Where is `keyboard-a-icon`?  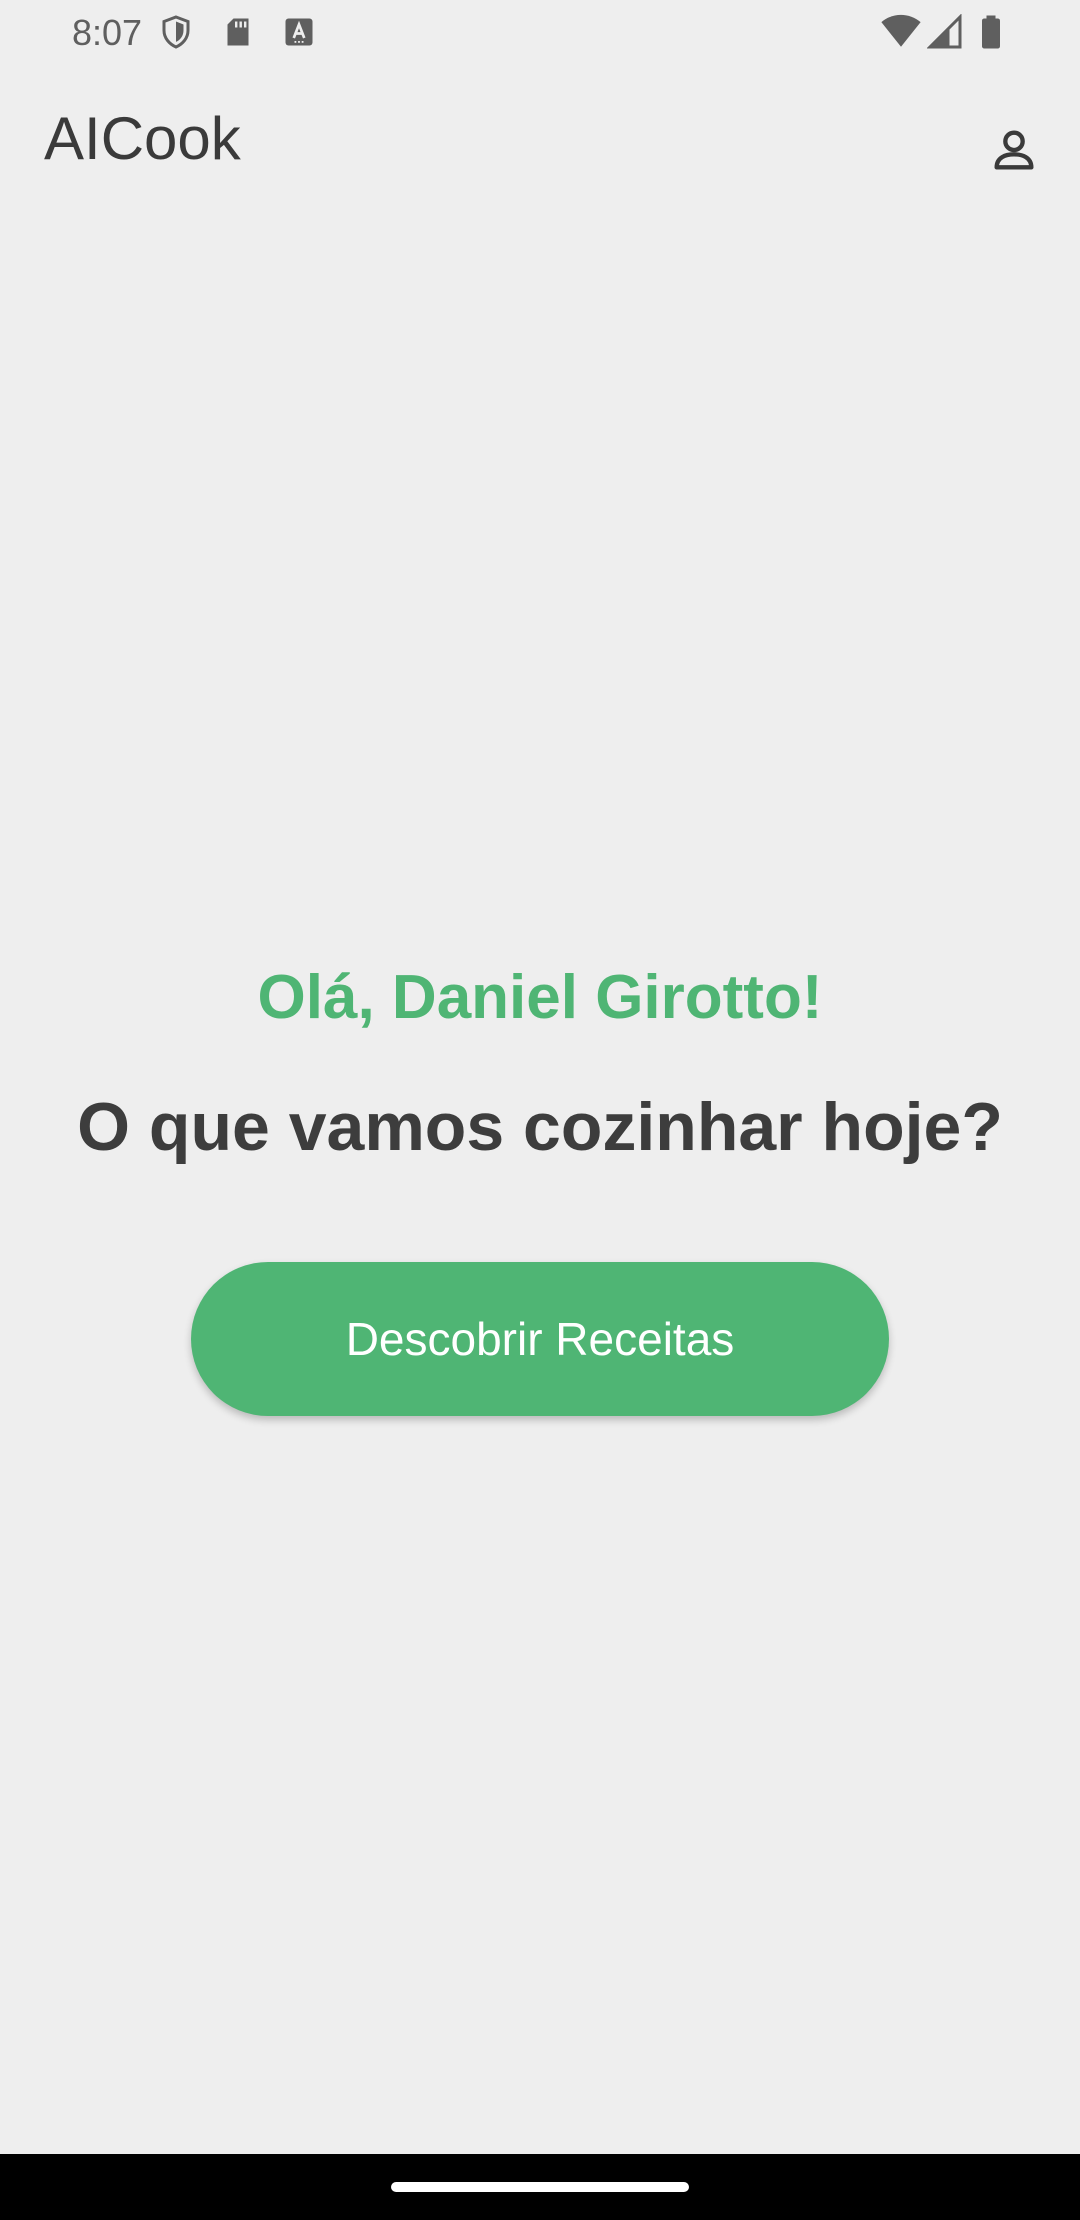 keyboard-a-icon is located at coordinates (299, 32).